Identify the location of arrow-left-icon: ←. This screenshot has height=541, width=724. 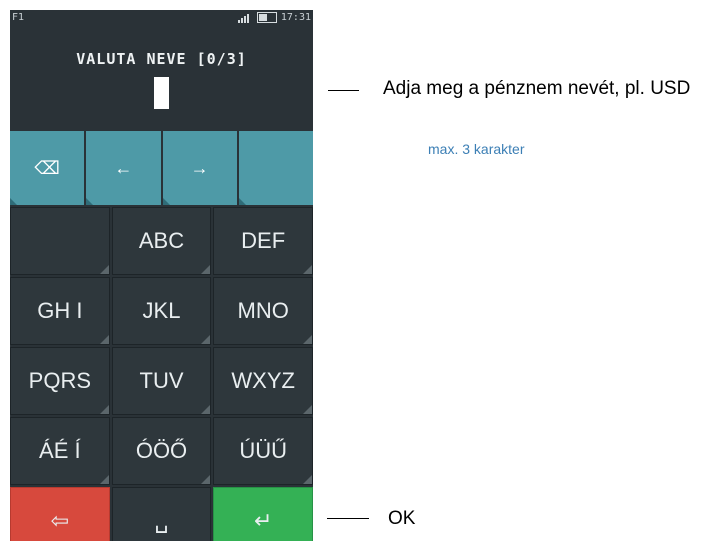
(123, 167).